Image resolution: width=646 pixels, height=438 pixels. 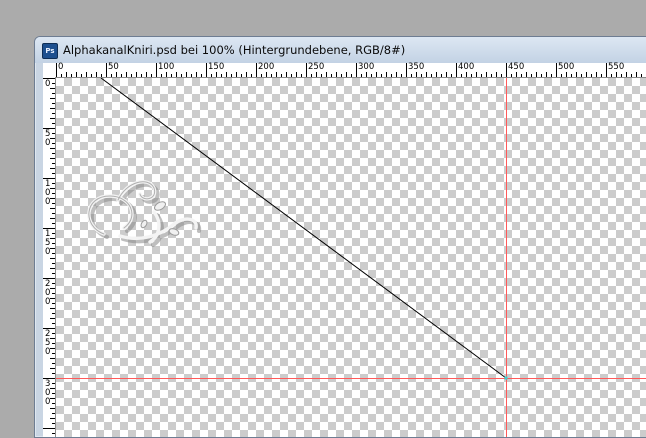 What do you see at coordinates (416, 67) in the screenshot?
I see `ruler-label: 350` at bounding box center [416, 67].